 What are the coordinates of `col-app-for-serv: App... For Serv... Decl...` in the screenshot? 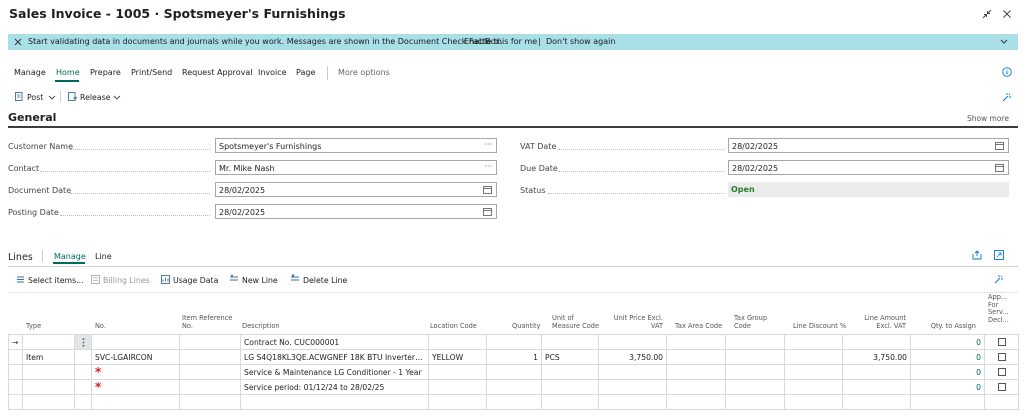 It's located at (998, 308).